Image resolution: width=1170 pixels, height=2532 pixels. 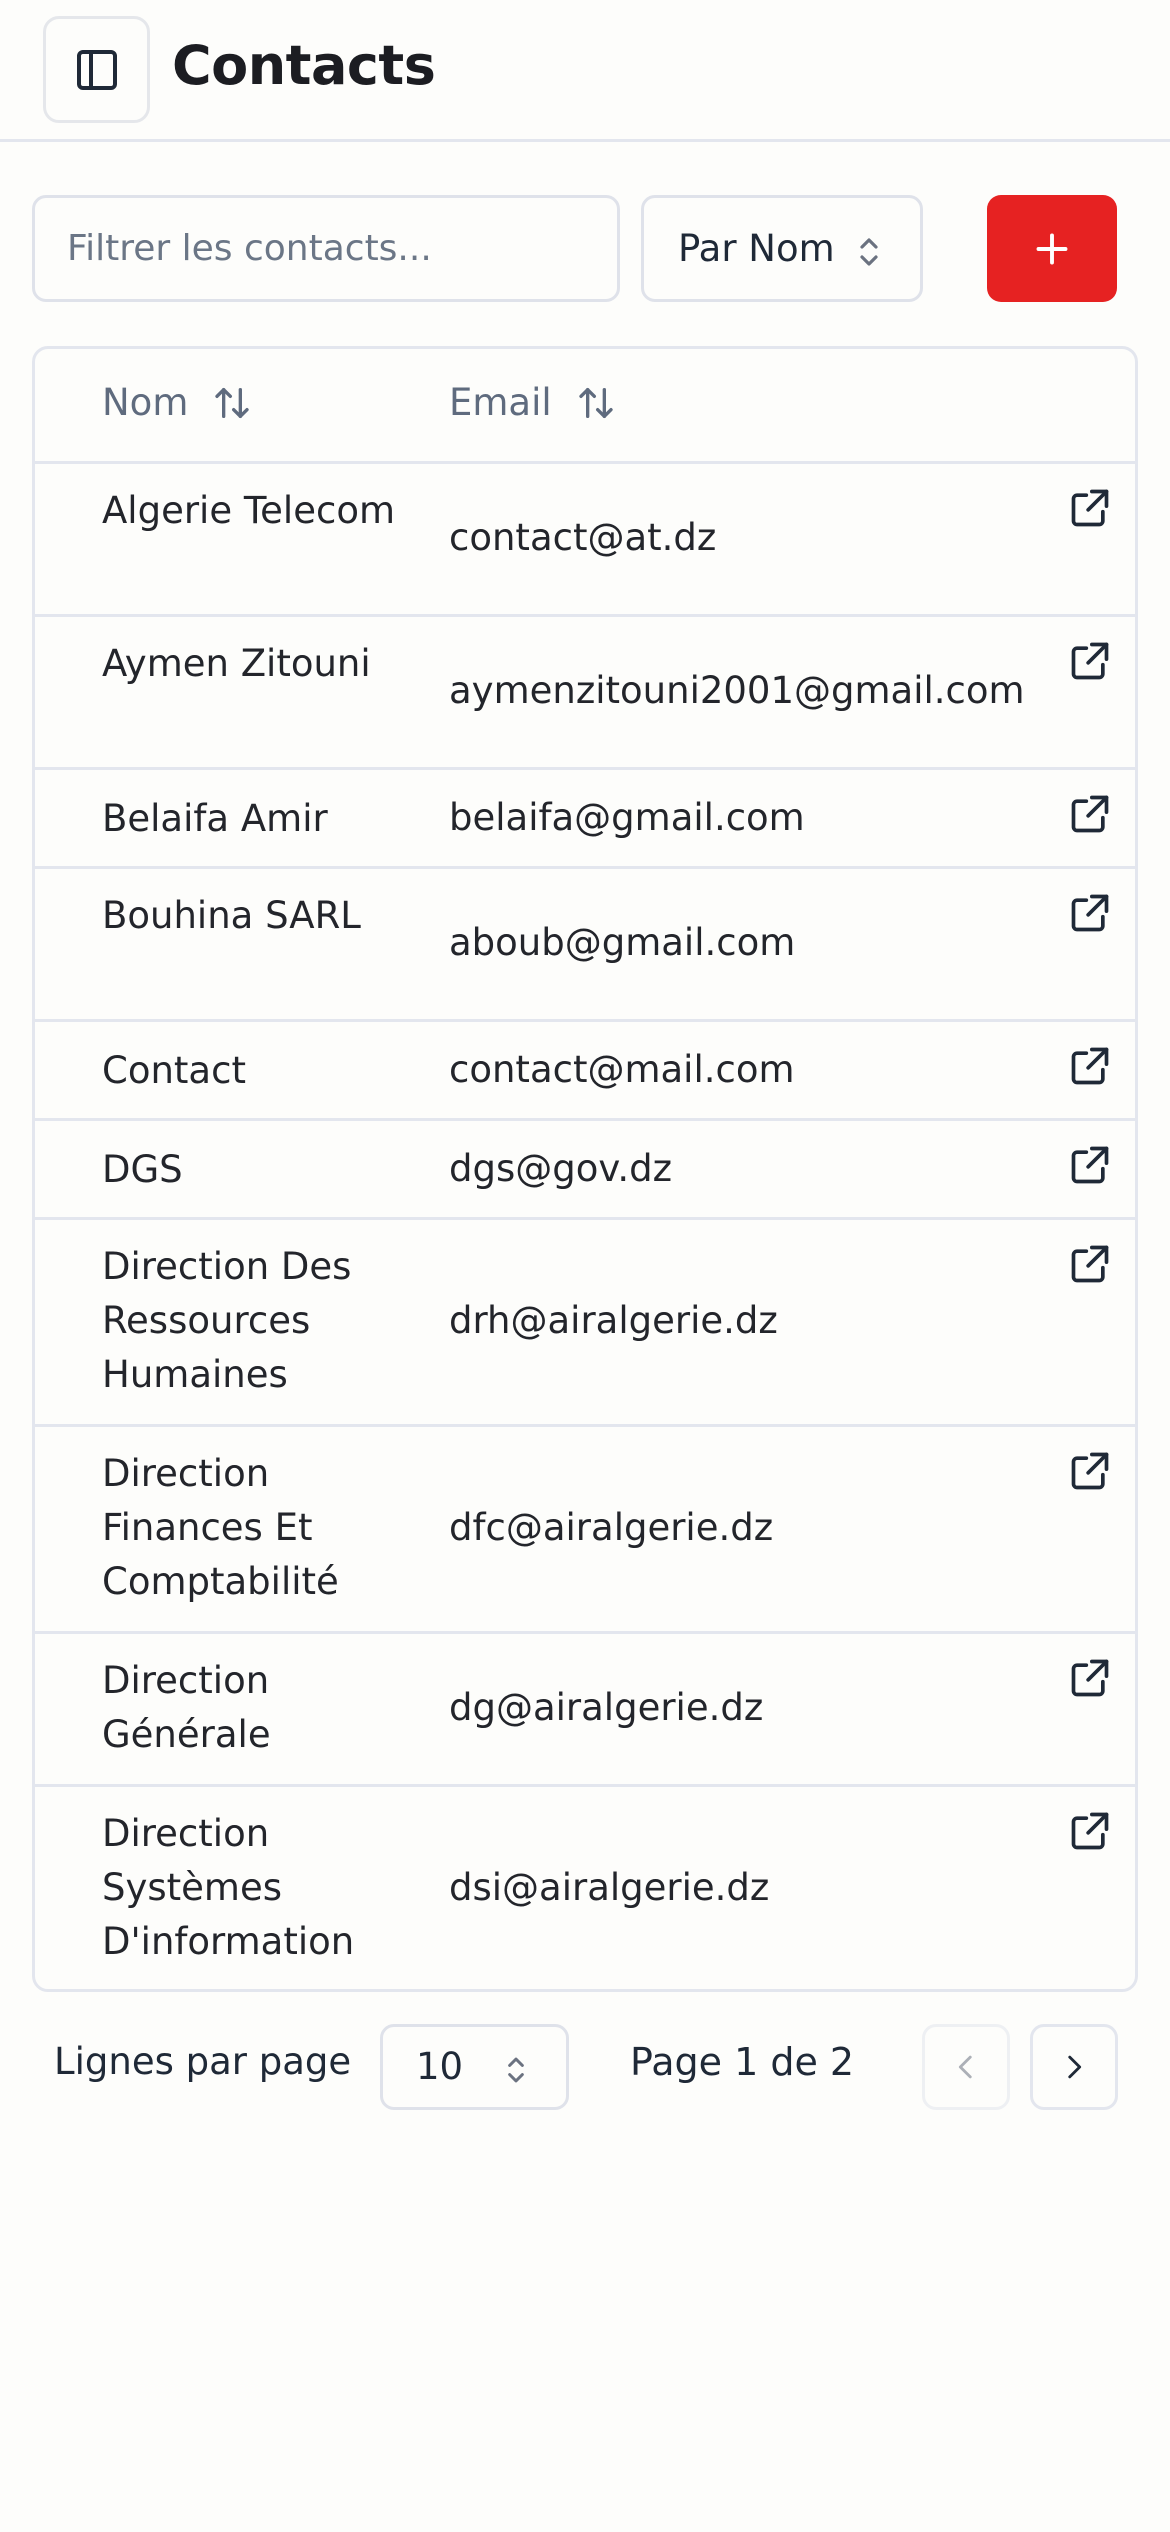 What do you see at coordinates (186, 1707) in the screenshot?
I see `contact-name: Direction Générale` at bounding box center [186, 1707].